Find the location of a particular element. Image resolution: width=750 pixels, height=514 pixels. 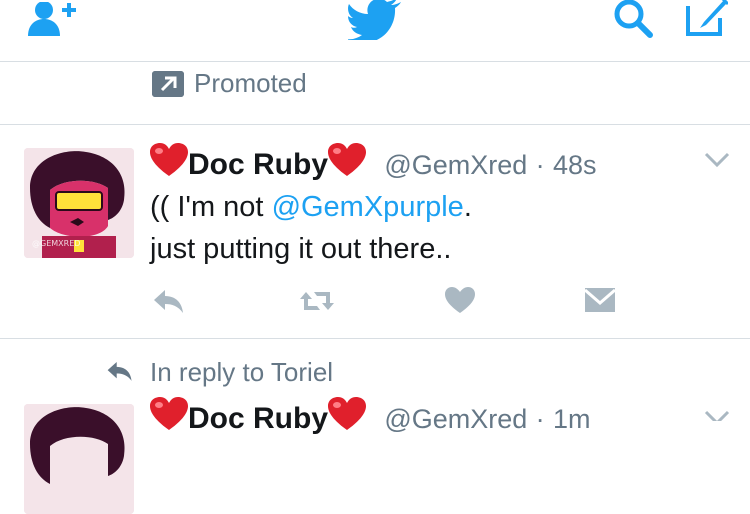

add-user-icon is located at coordinates (52, 21).